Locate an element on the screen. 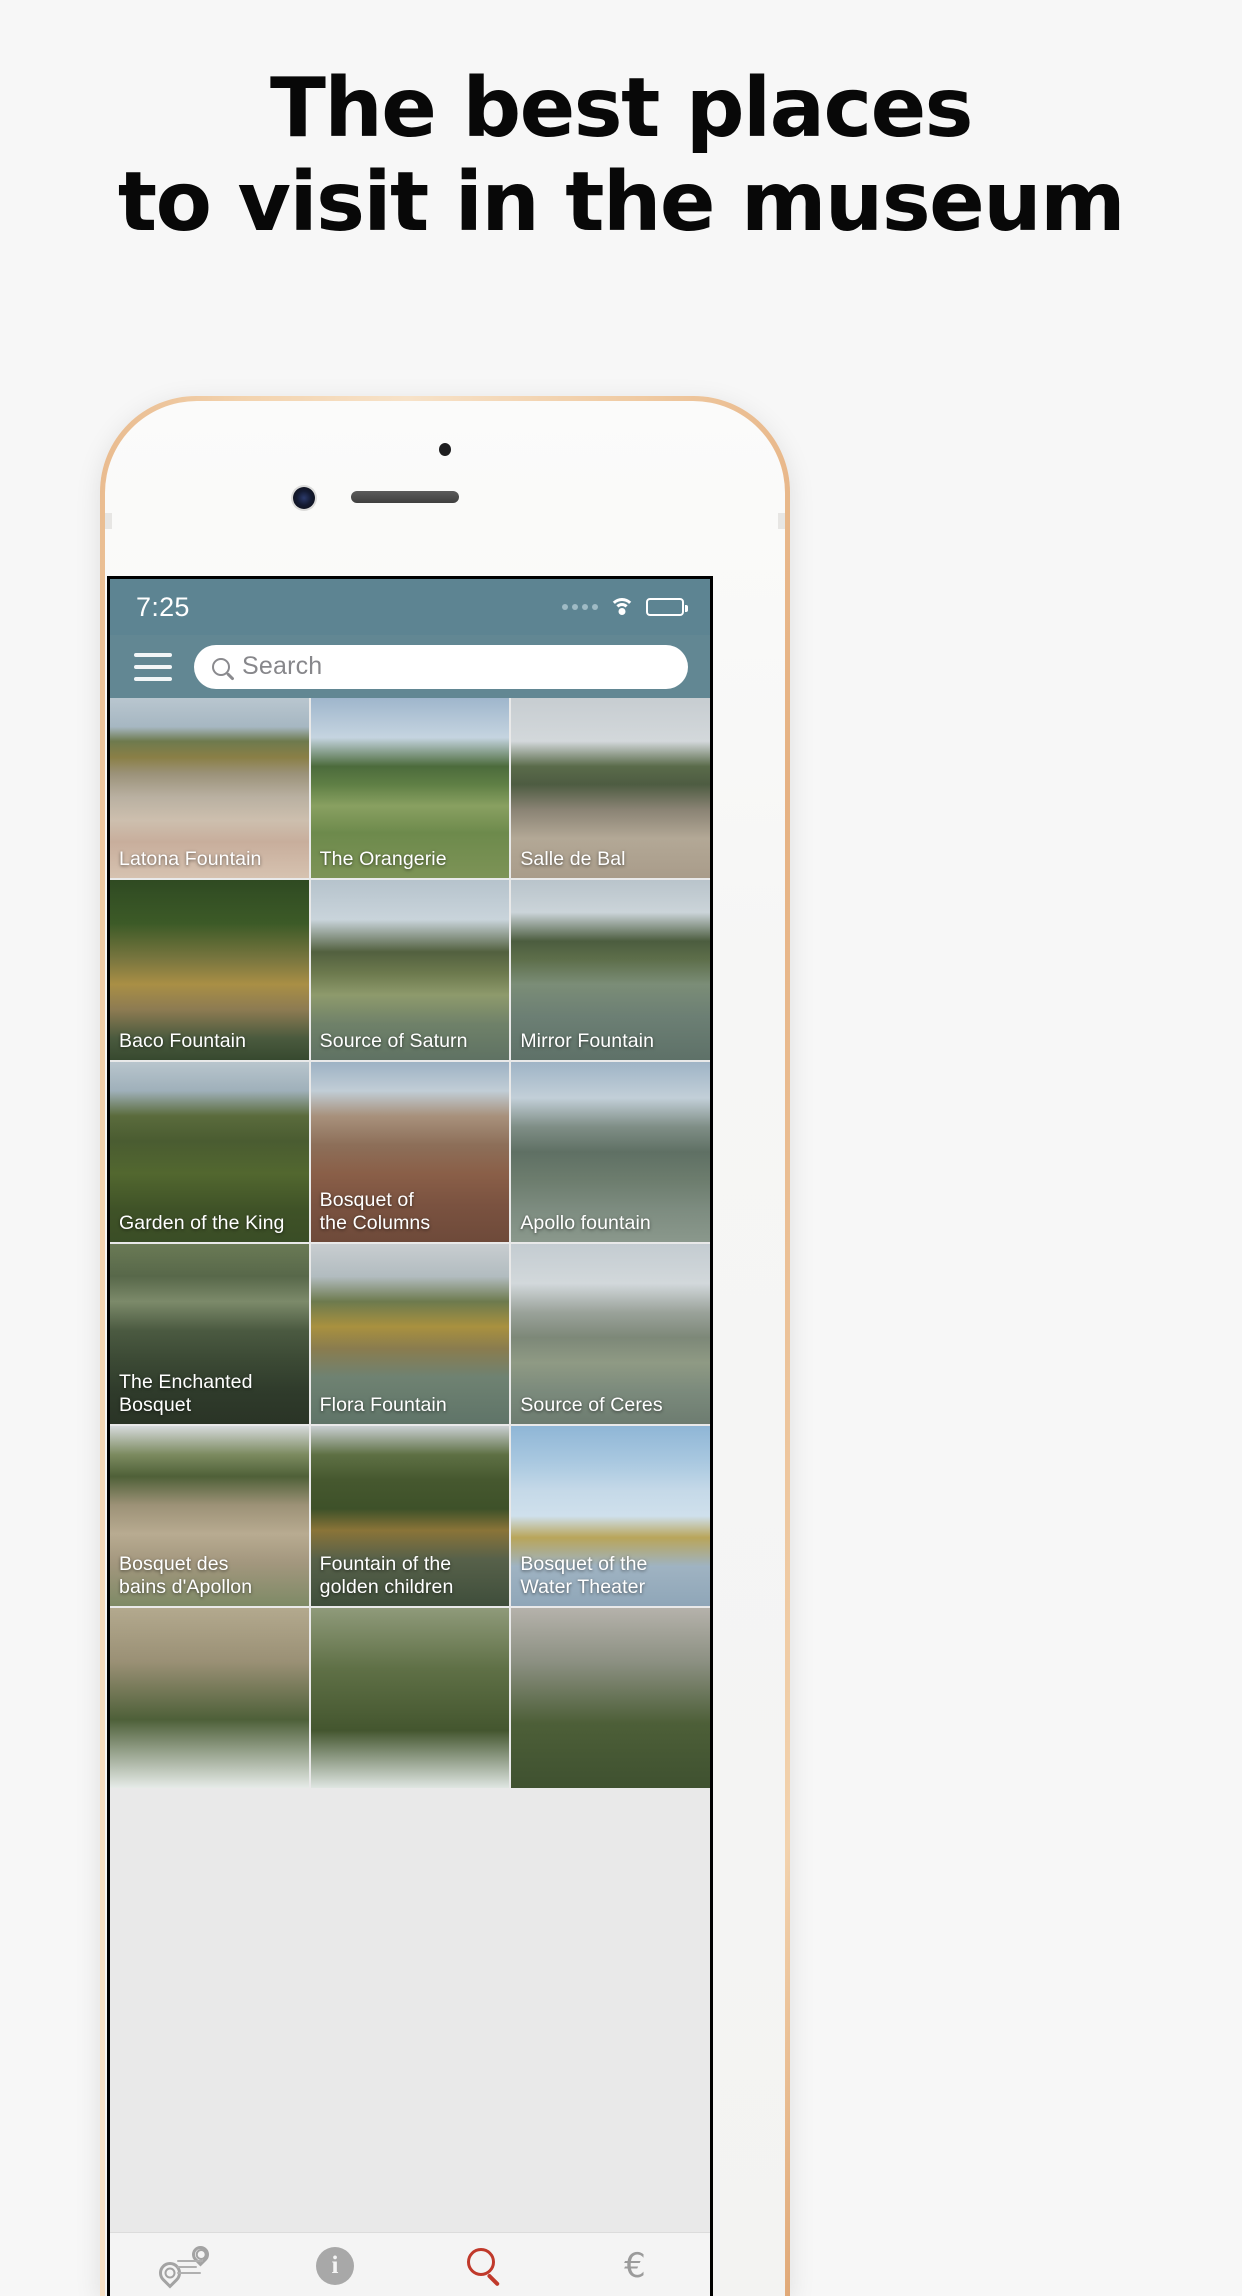 Image resolution: width=1242 pixels, height=2296 pixels. route-map-icon is located at coordinates (183, 2265).